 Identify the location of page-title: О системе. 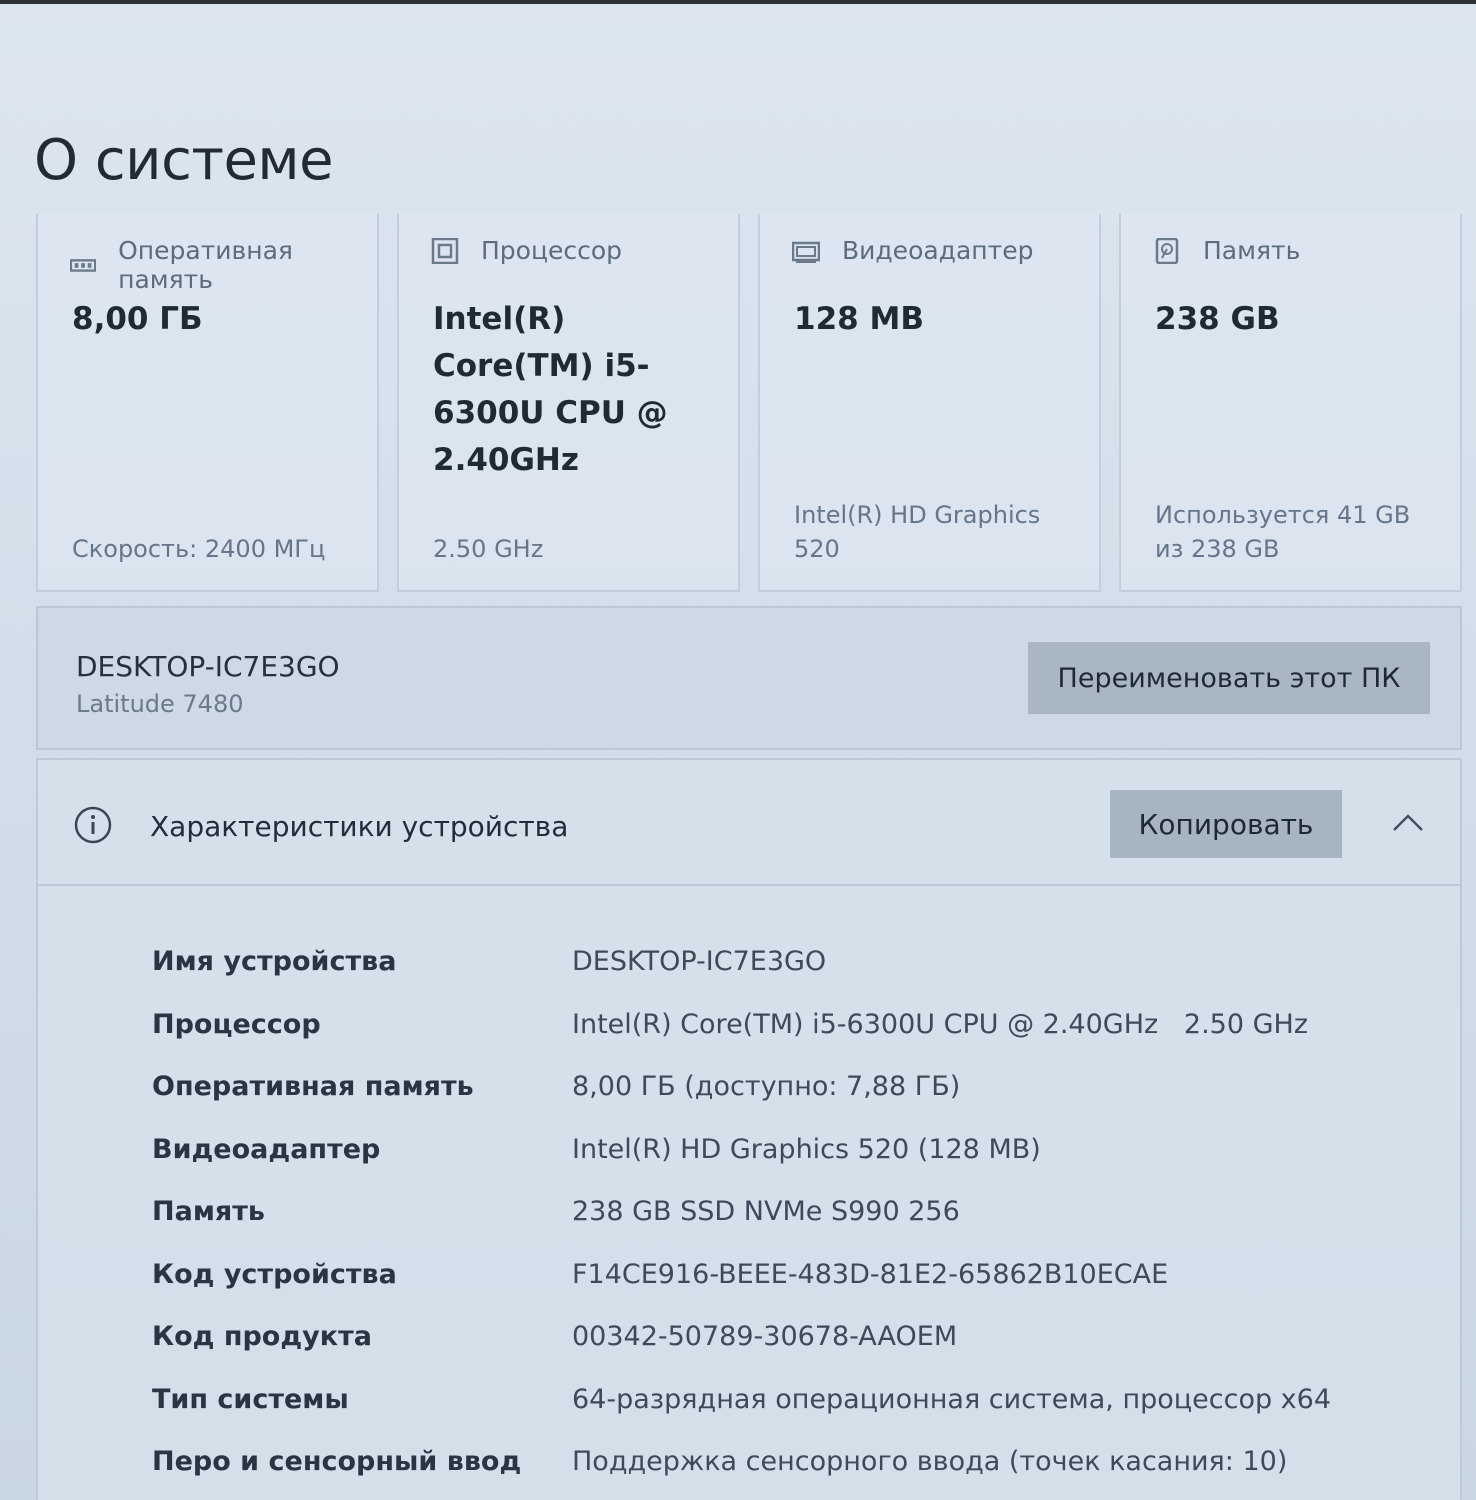
(184, 160).